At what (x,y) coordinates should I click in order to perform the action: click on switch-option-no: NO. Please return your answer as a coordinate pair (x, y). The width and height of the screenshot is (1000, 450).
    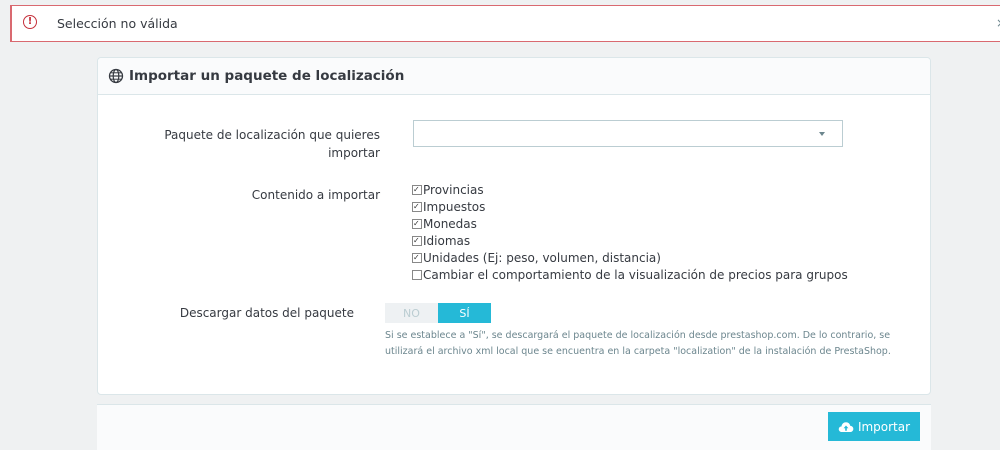
    Looking at the image, I should click on (411, 313).